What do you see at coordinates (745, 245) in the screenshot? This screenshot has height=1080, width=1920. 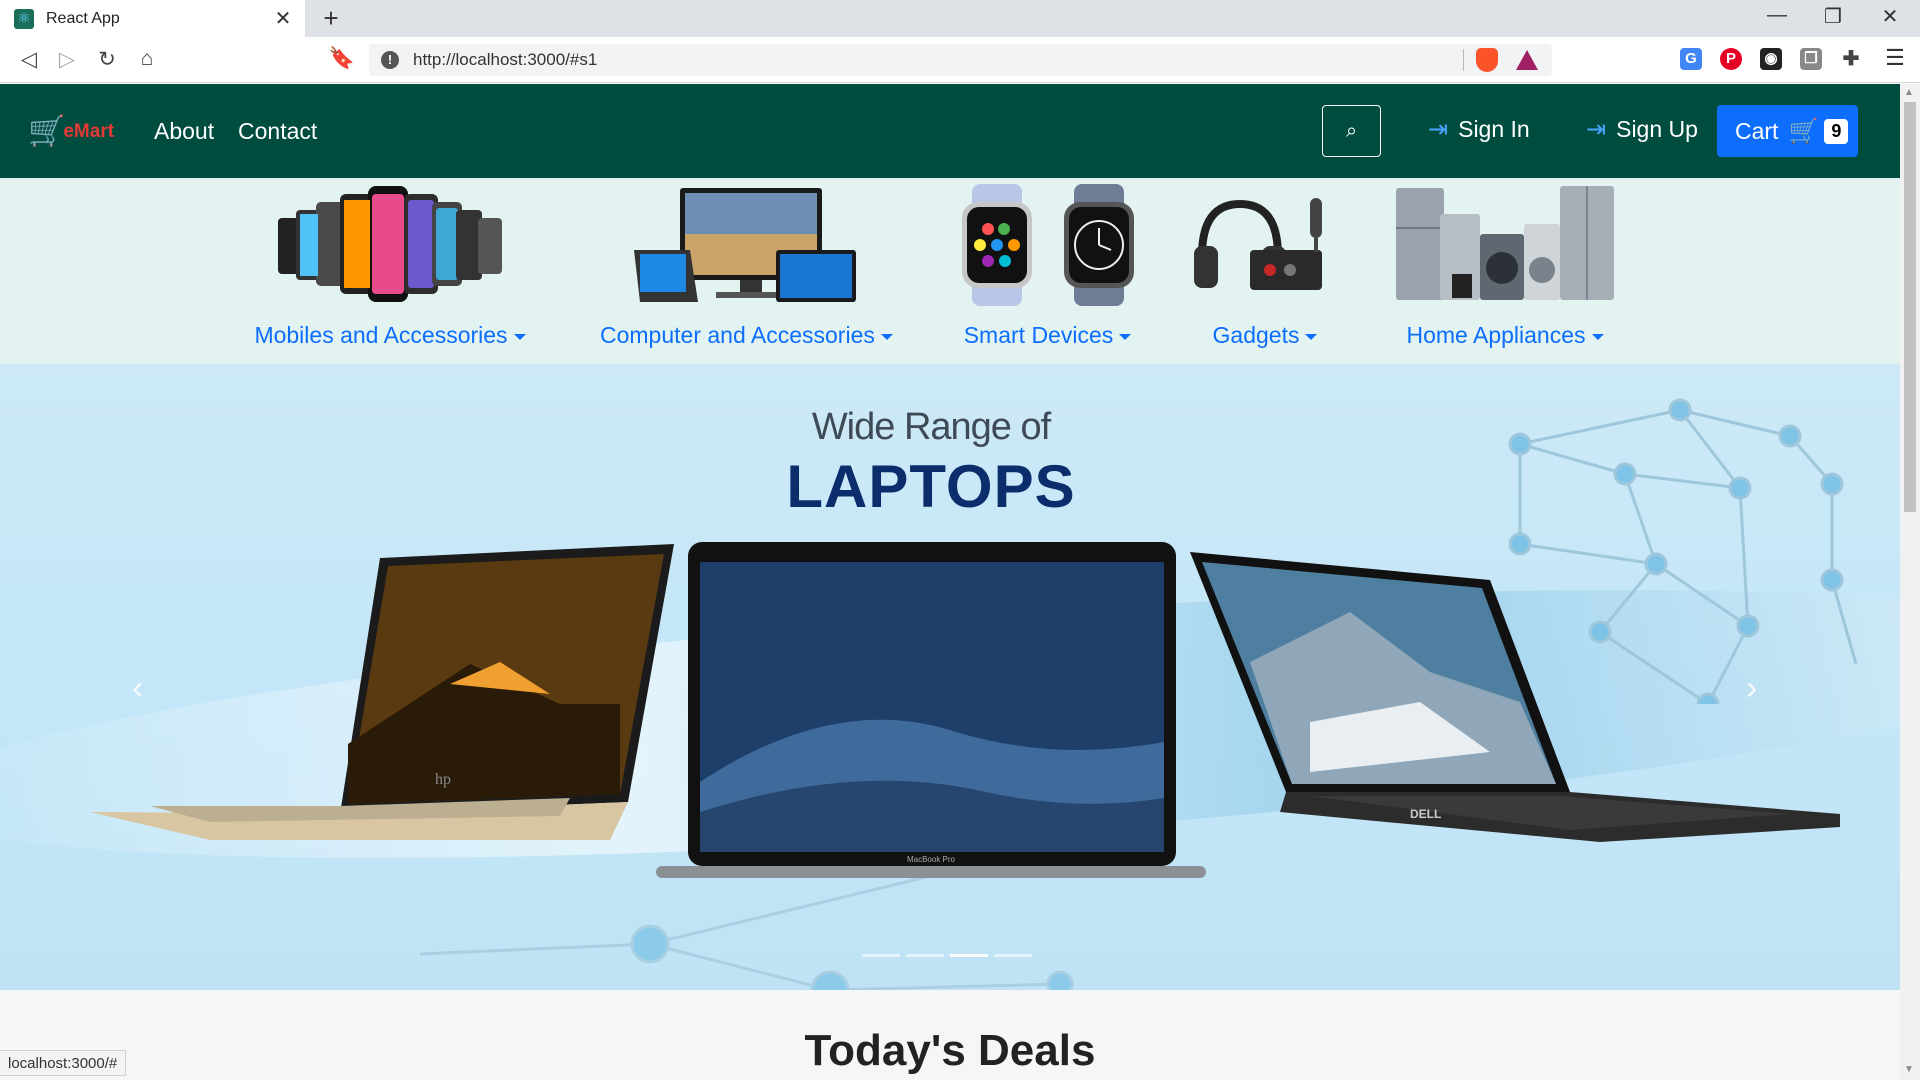 I see `computers-image` at bounding box center [745, 245].